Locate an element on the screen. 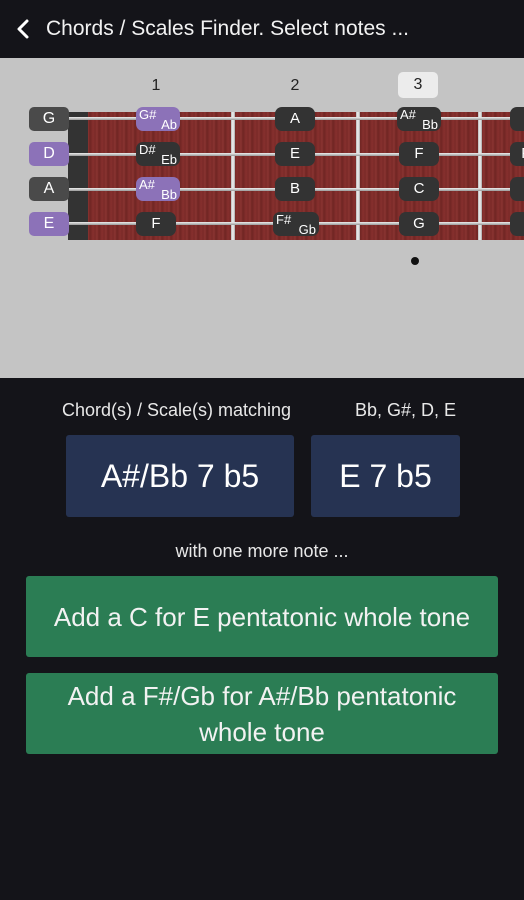 The width and height of the screenshot is (524, 900). chord-result-button: A#/Bb 7 b5 is located at coordinates (180, 476).